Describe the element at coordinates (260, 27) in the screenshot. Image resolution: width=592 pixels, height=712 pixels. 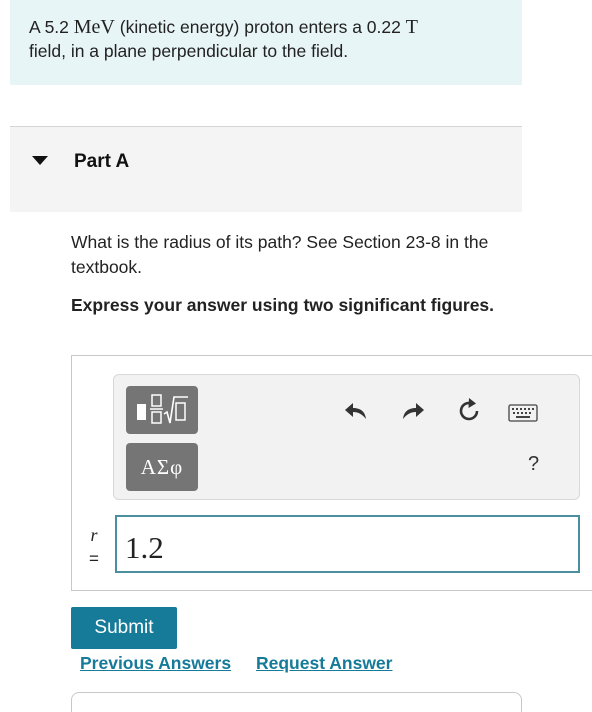
I see `problem-text-middle: (kinetic energy) proton enters a 0.22` at that location.